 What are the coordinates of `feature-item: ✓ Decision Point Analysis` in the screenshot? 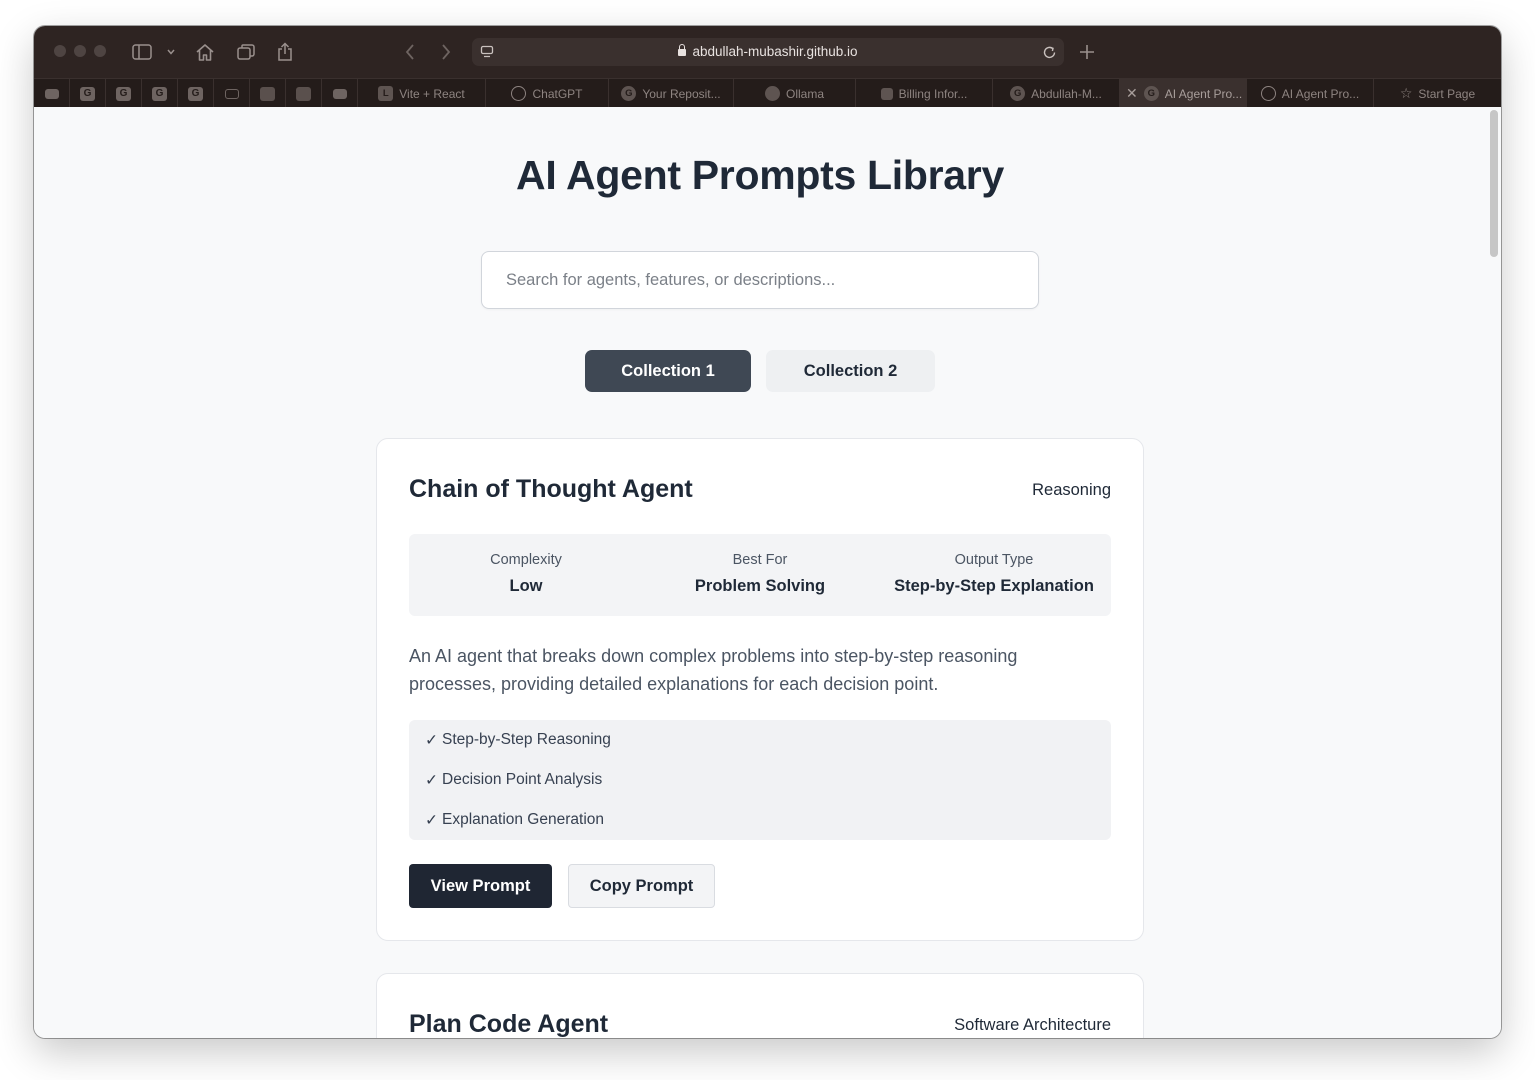 It's located at (760, 780).